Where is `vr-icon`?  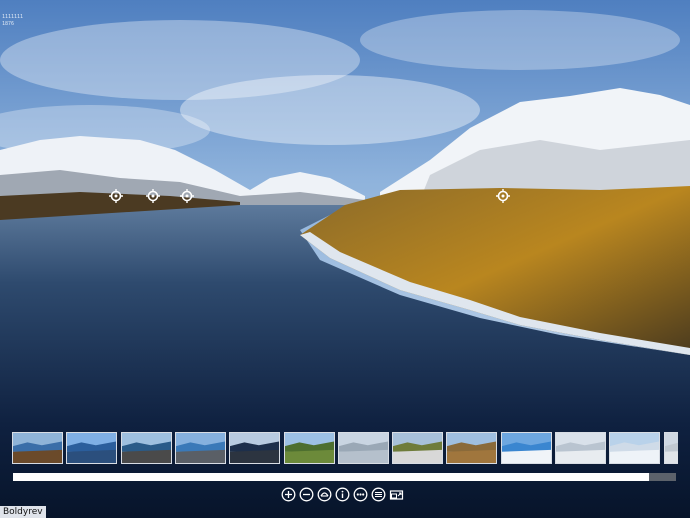 vr-icon is located at coordinates (324, 494).